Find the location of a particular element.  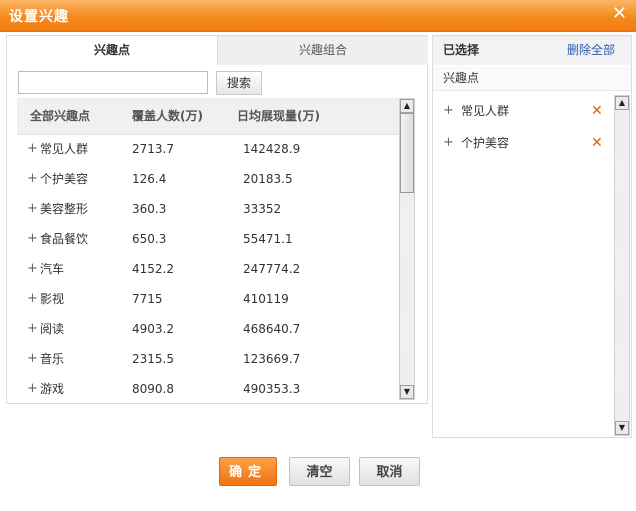

scroll-thumb is located at coordinates (407, 153).